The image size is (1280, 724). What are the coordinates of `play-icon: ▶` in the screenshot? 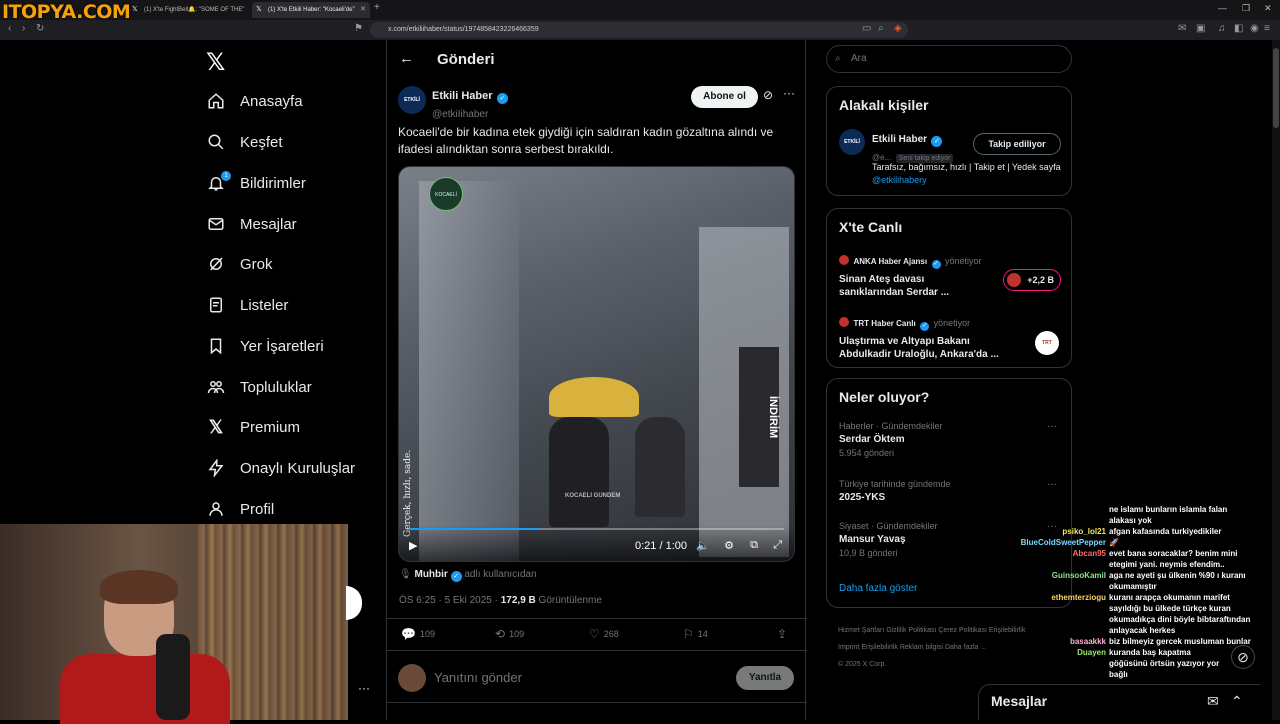 It's located at (413, 545).